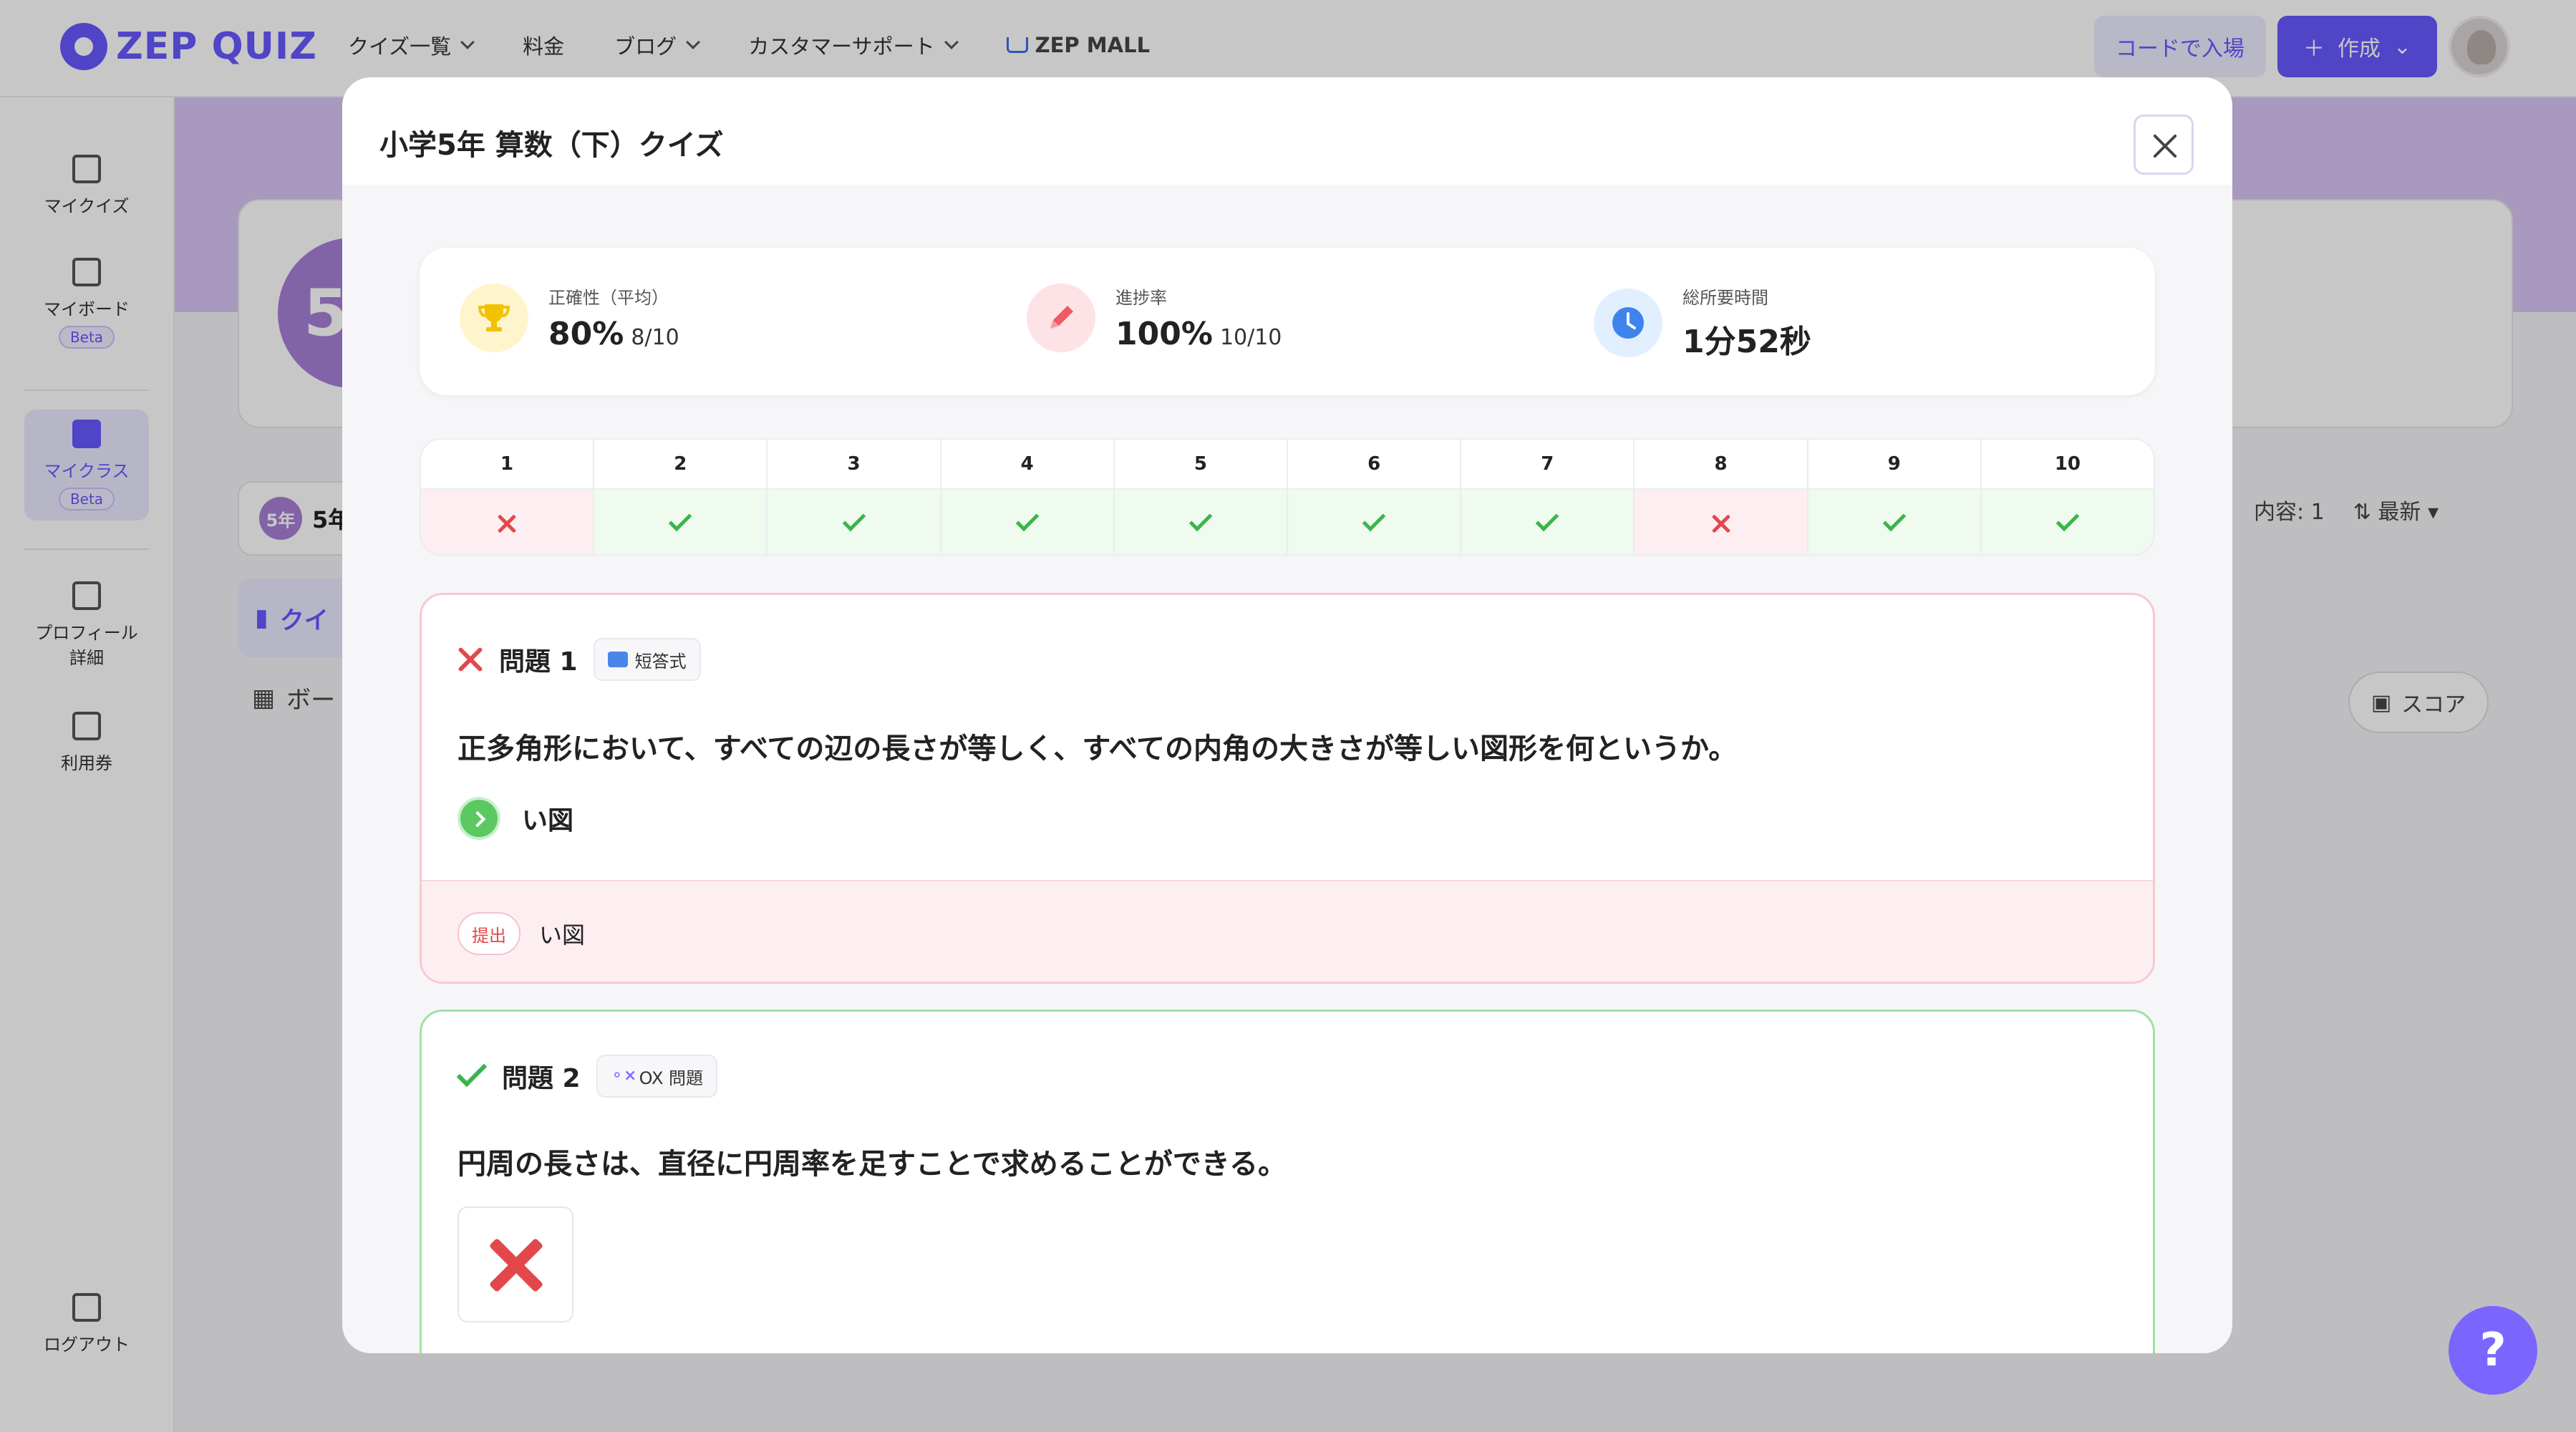 The width and height of the screenshot is (2576, 1432). Describe the element at coordinates (1747, 342) in the screenshot. I see `stat-time-value: 1分52秒` at that location.